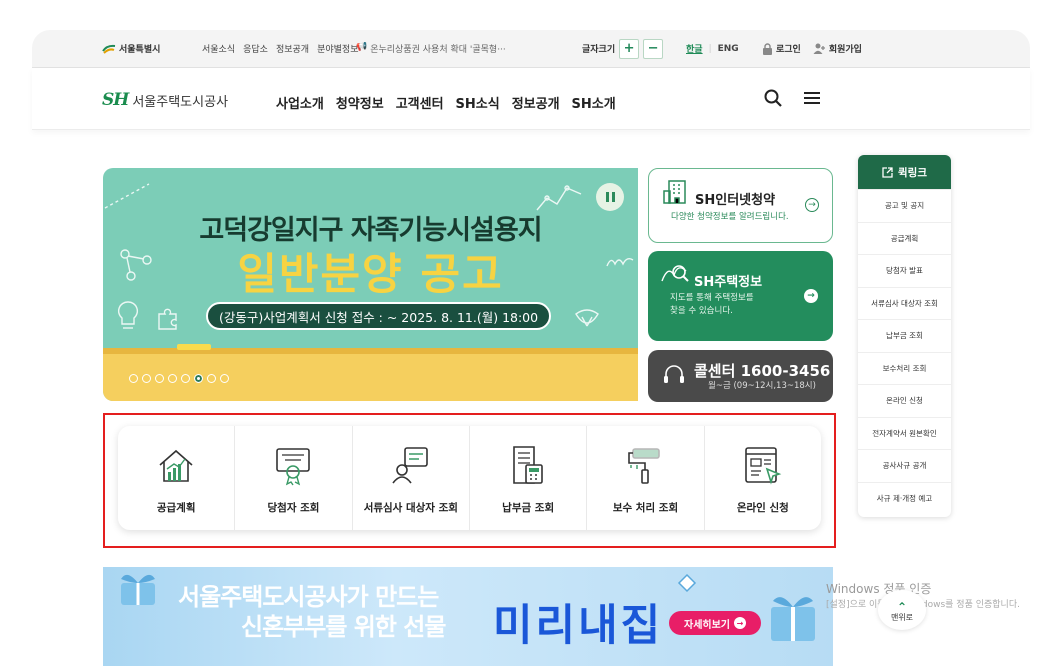  I want to click on user-add-icon, so click(819, 48).